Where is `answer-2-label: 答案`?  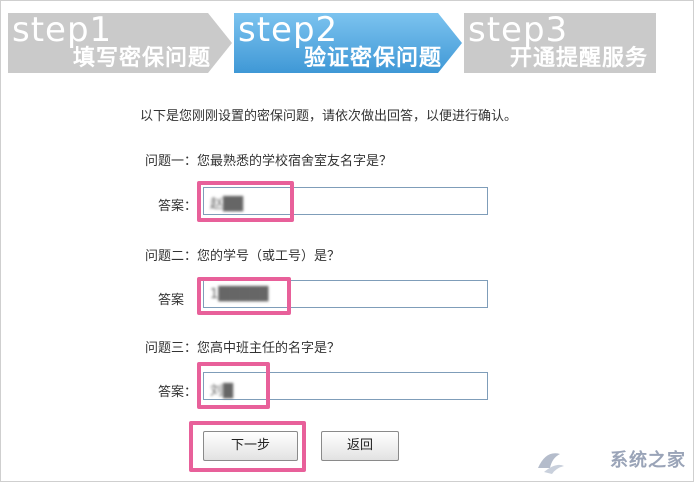 answer-2-label: 答案 is located at coordinates (171, 300).